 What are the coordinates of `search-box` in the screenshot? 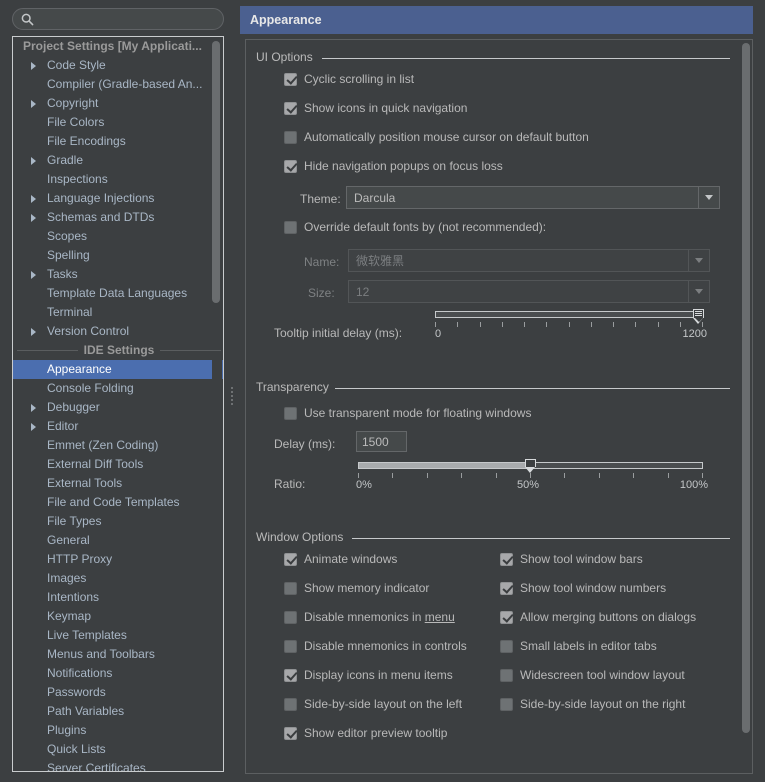 It's located at (118, 19).